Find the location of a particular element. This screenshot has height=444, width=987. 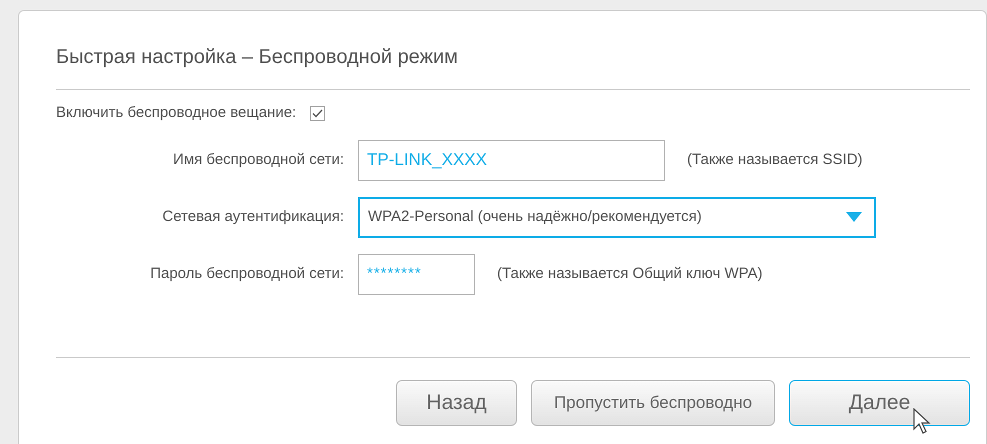

password-field: ******** is located at coordinates (416, 274).